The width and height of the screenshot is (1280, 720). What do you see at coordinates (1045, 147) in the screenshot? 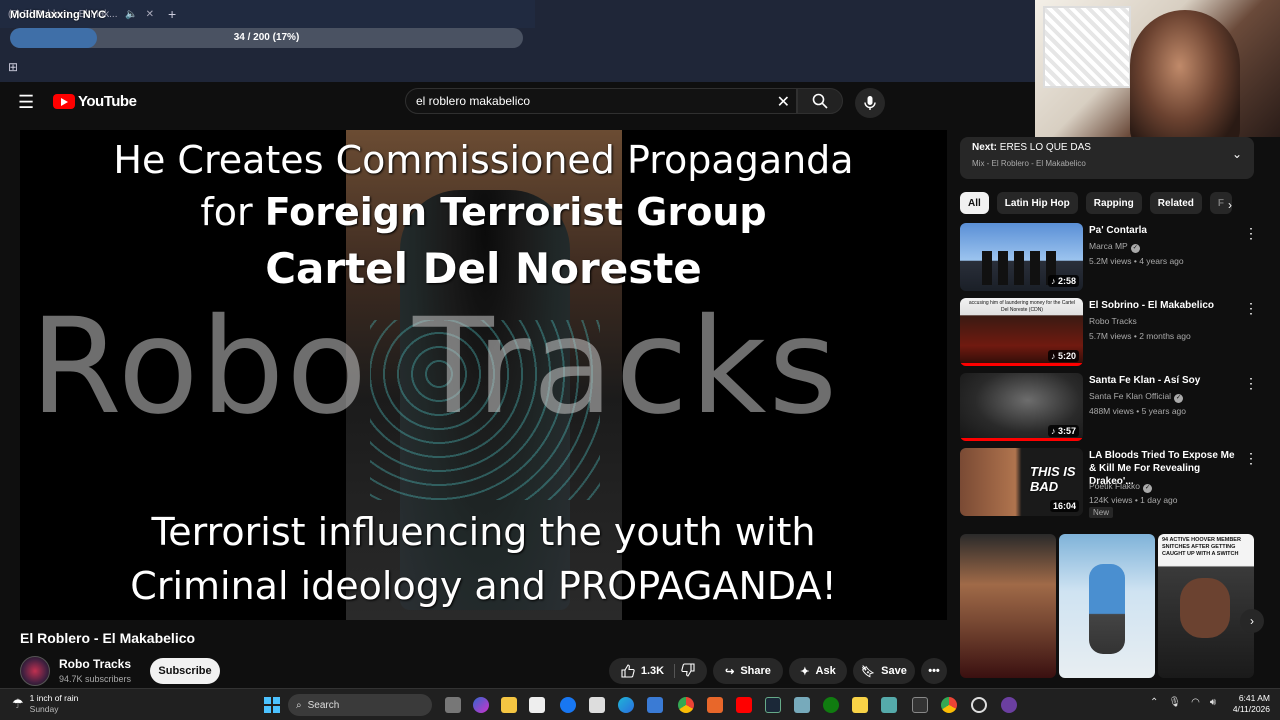
I see `up-next-video: ERES LO QUE DAS` at bounding box center [1045, 147].